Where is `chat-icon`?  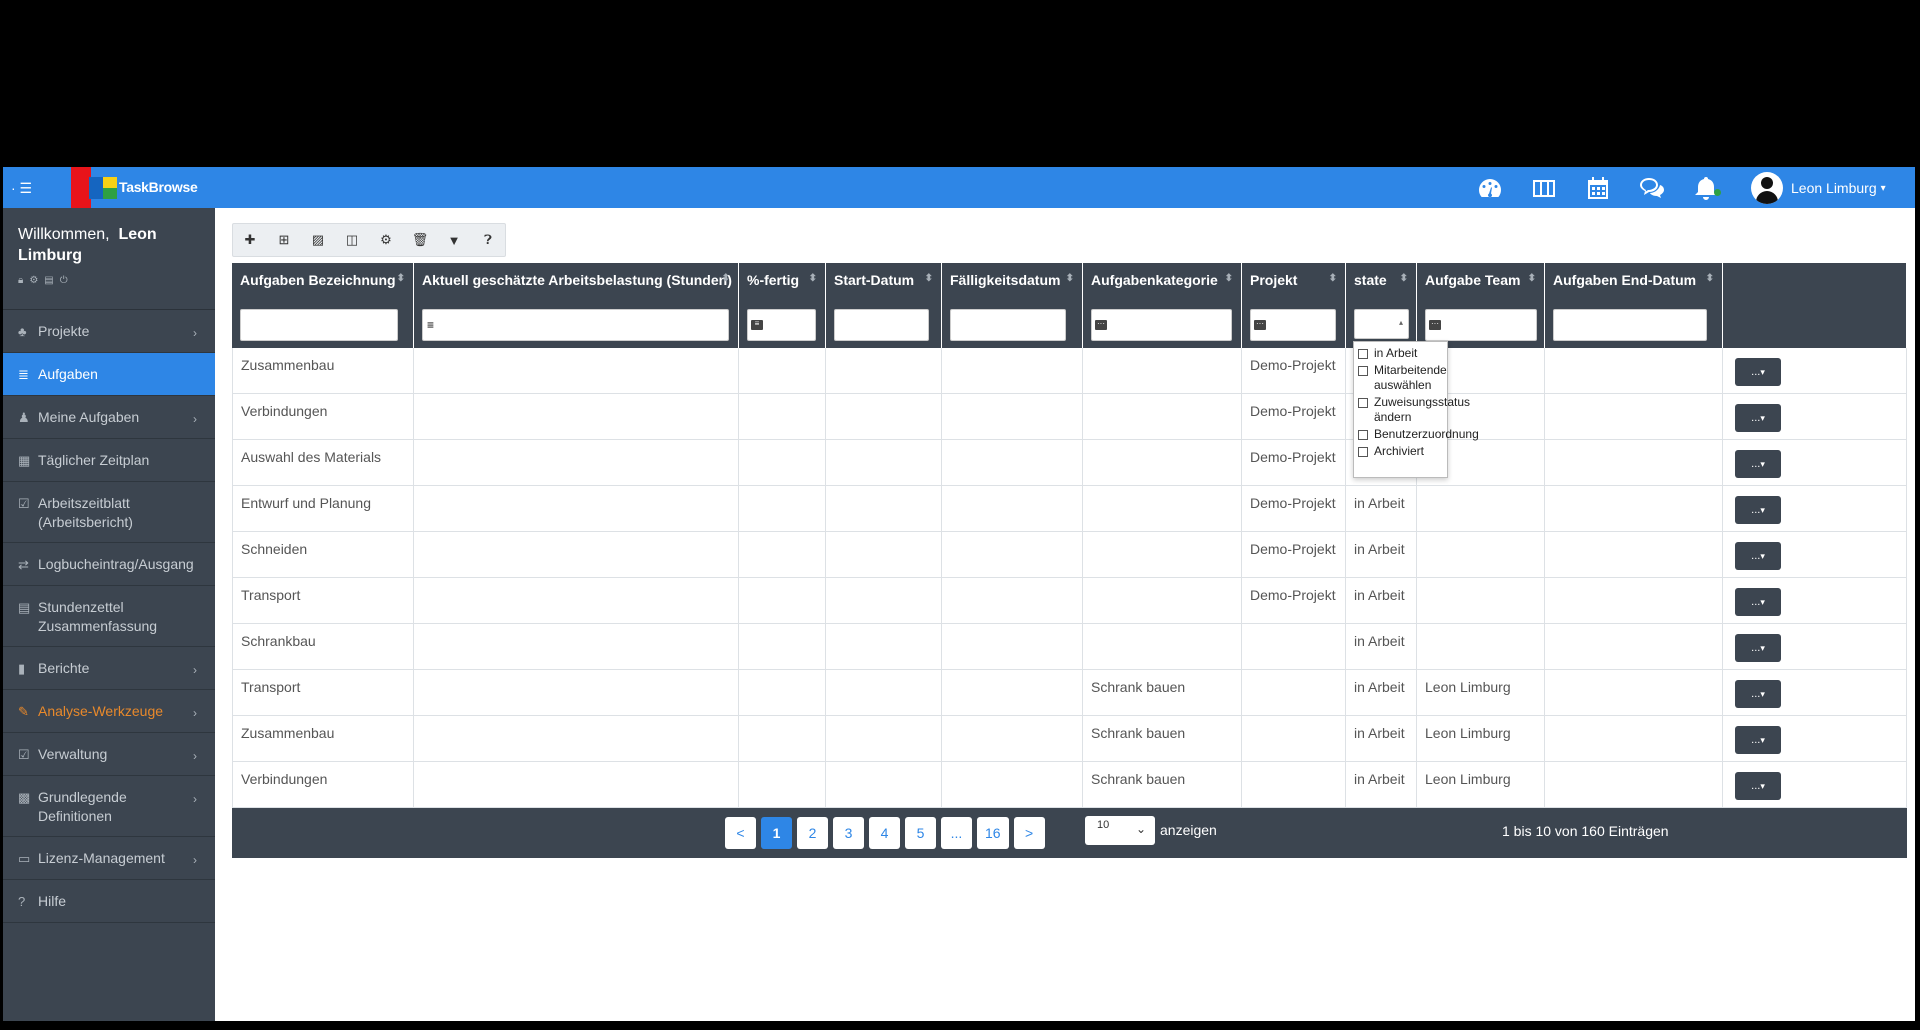
chat-icon is located at coordinates (1652, 187).